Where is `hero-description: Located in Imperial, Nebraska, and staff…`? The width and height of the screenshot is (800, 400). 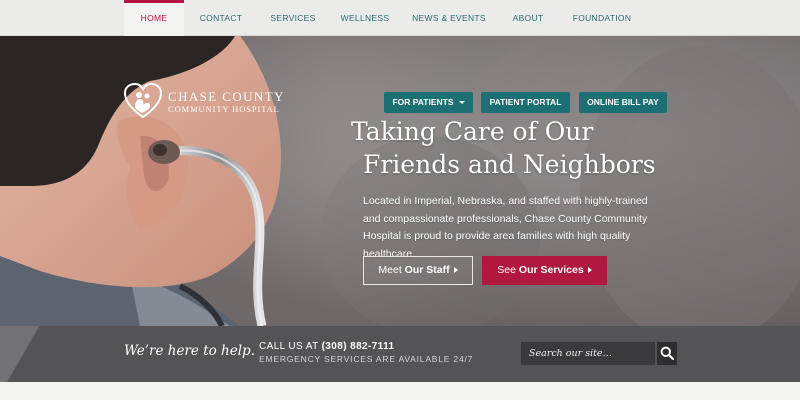 hero-description: Located in Imperial, Nebraska, and staff… is located at coordinates (505, 227).